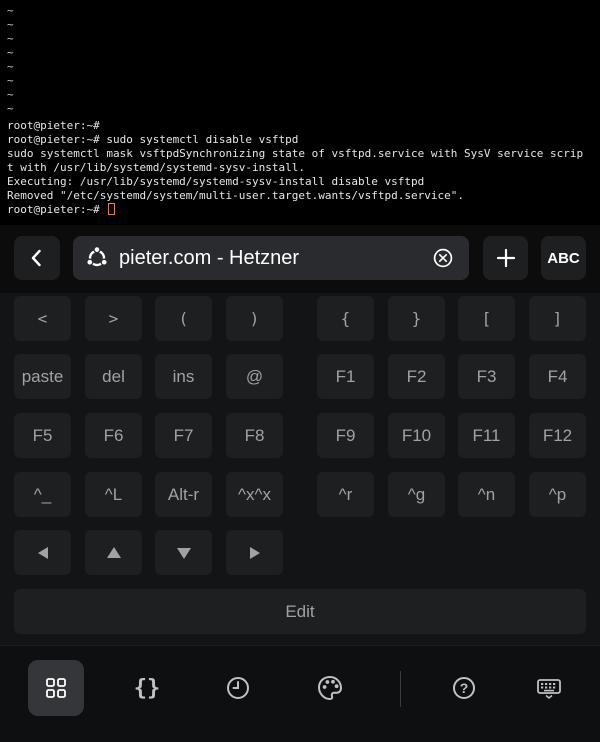 The image size is (600, 742). Describe the element at coordinates (42, 494) in the screenshot. I see `key-ctrl-underscore: ^_` at that location.